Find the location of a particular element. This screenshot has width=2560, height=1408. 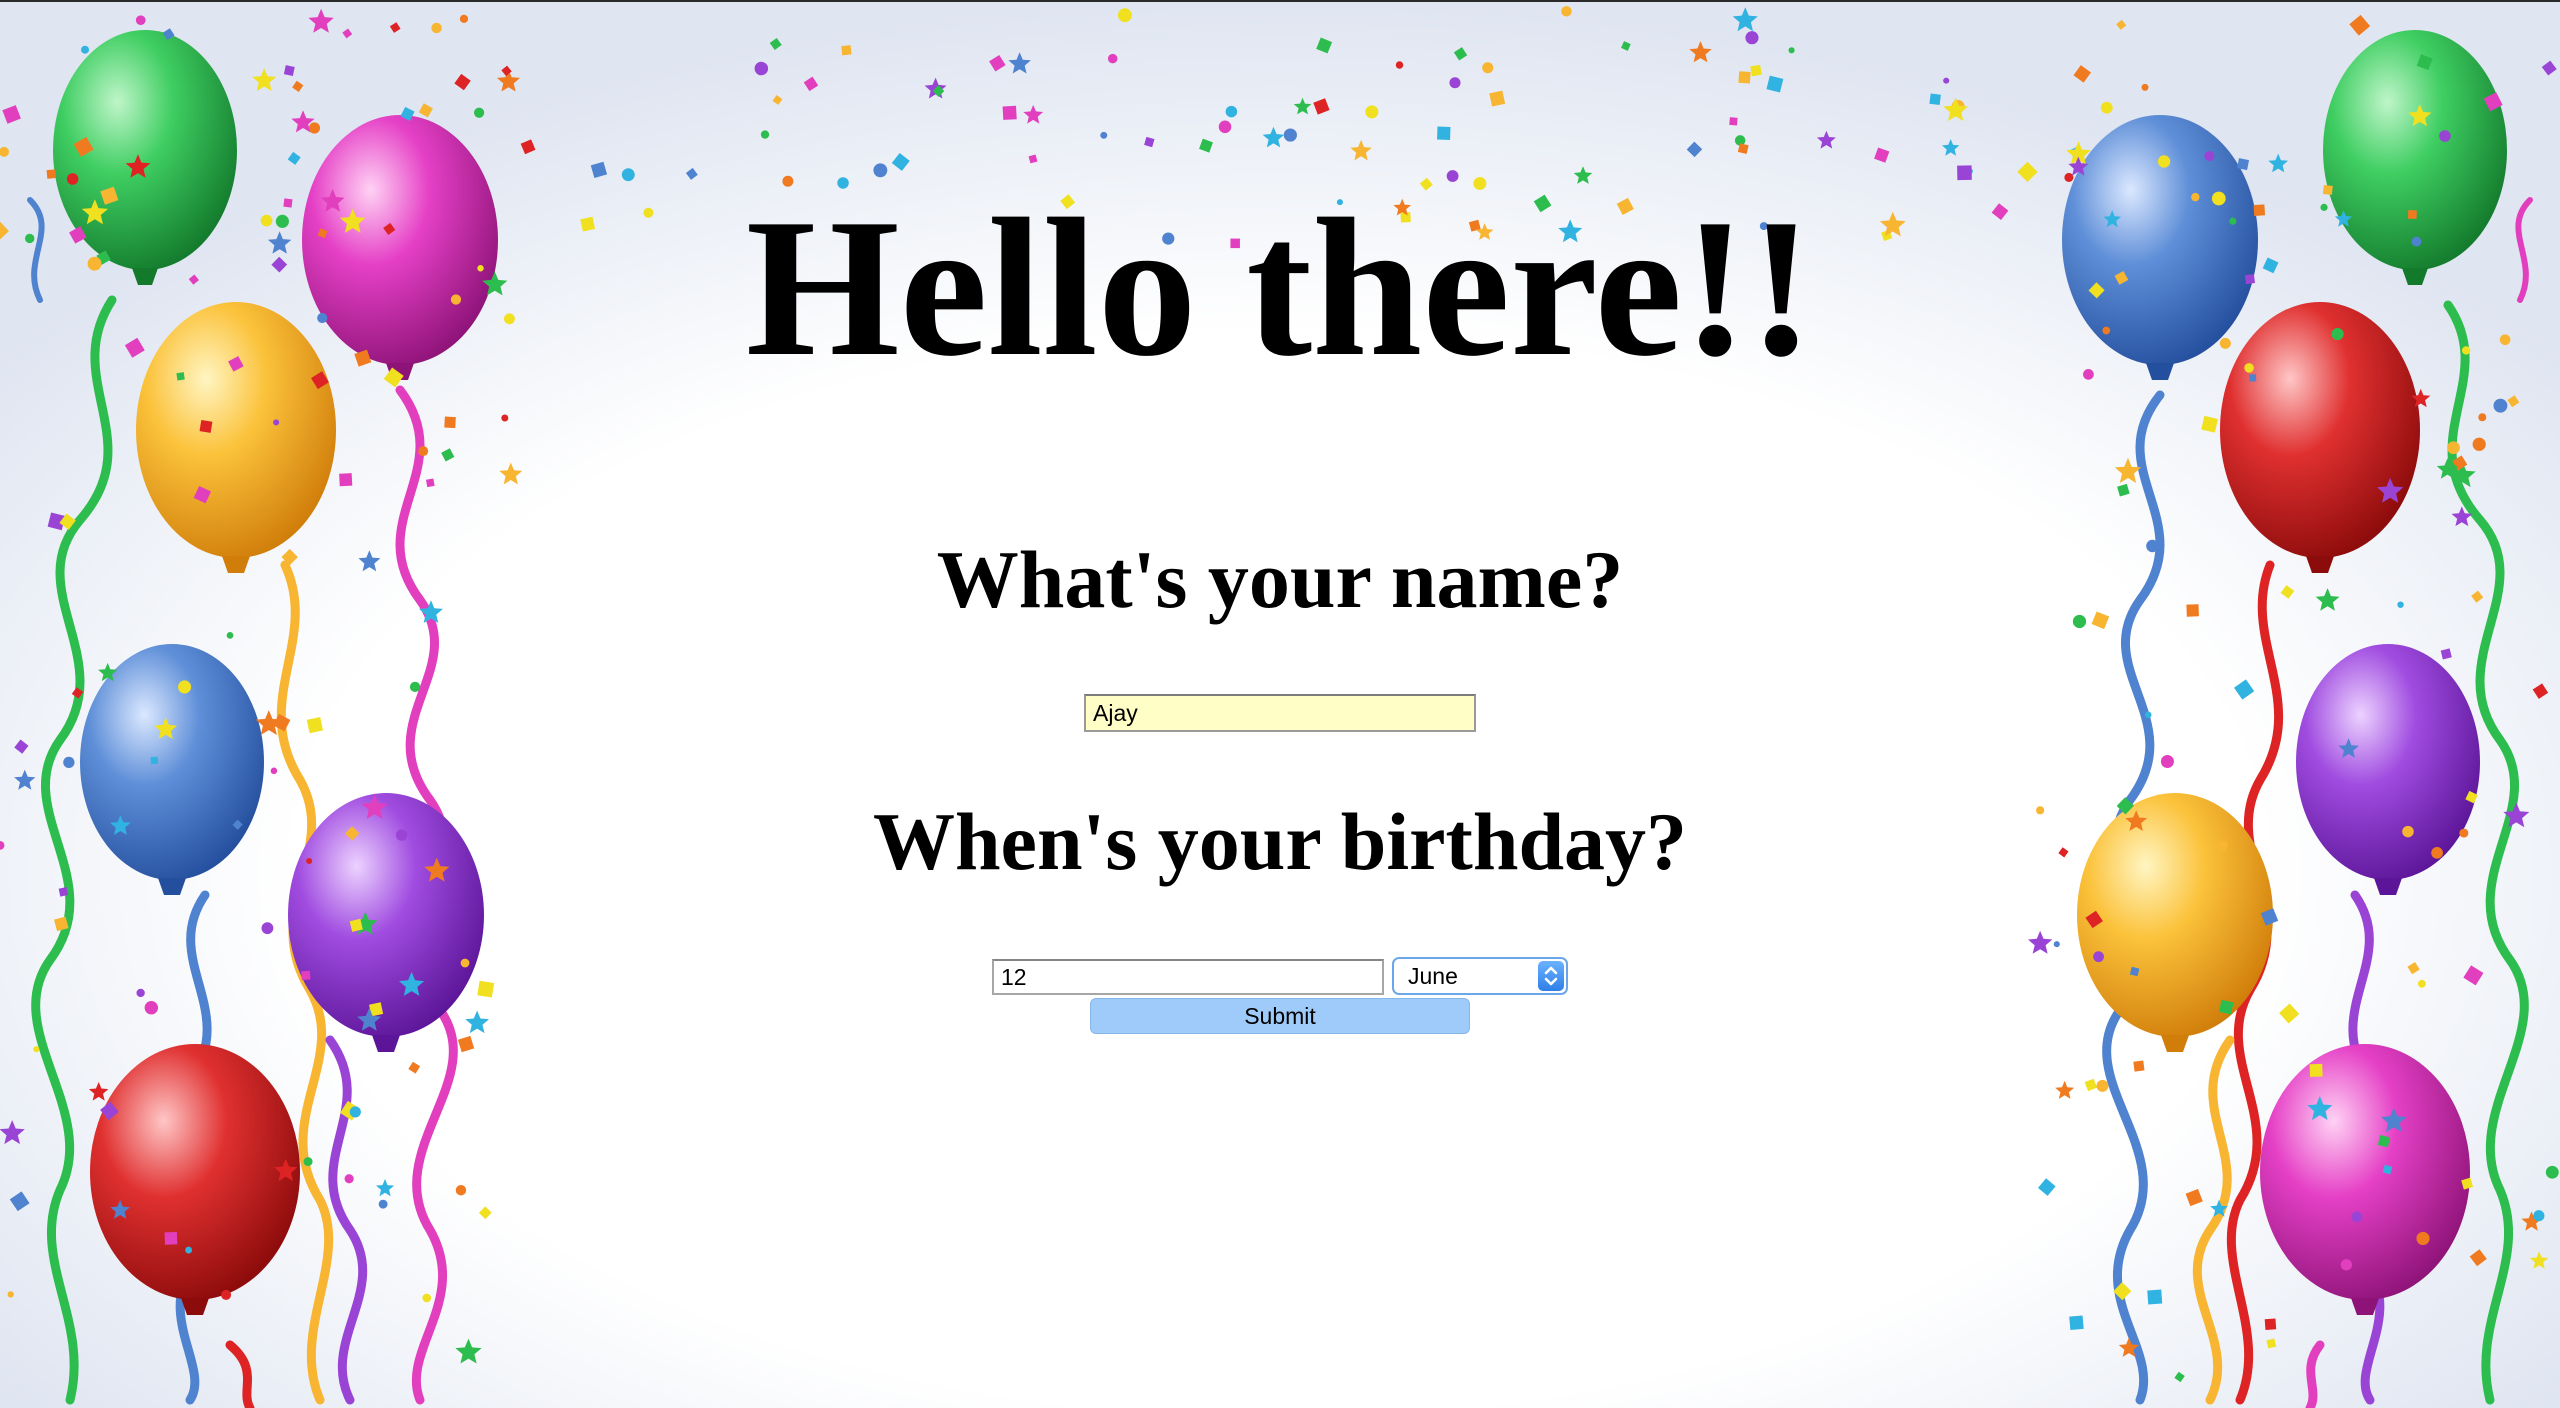

month-select-value: June is located at coordinates (1433, 976).